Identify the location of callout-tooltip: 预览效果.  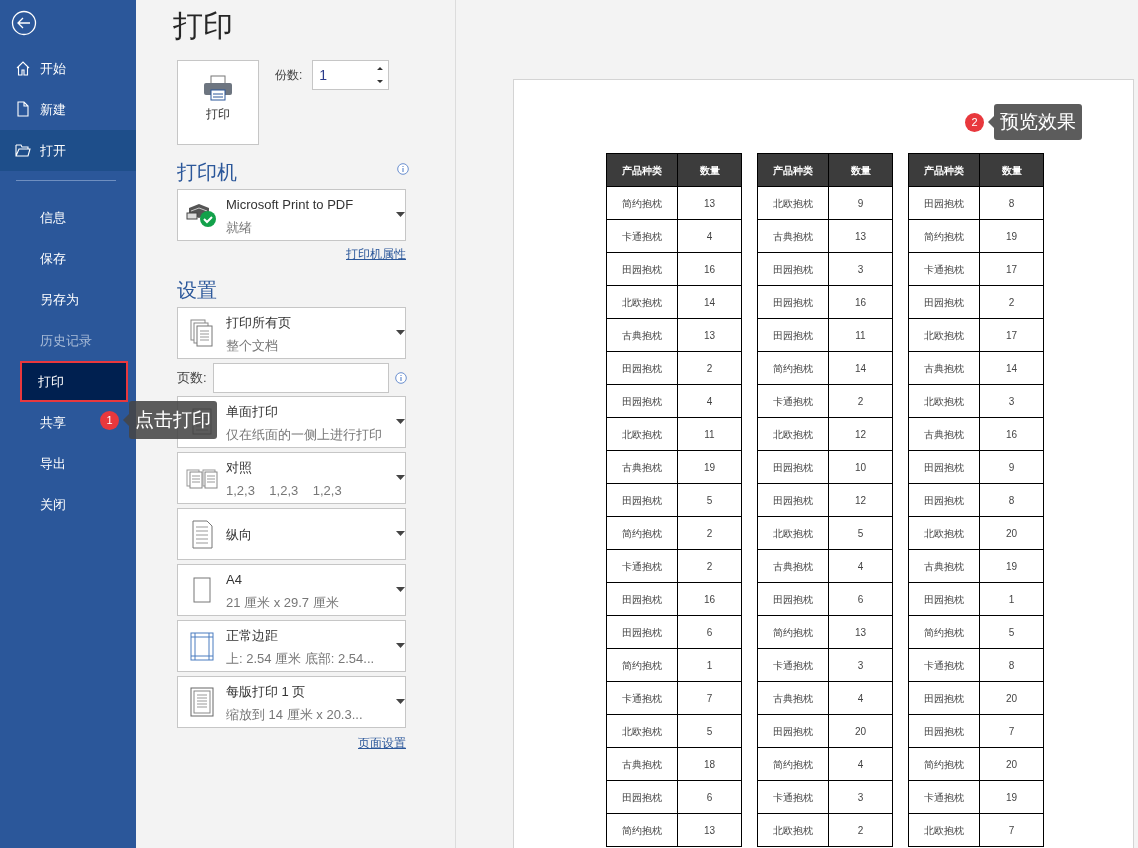
(1038, 122).